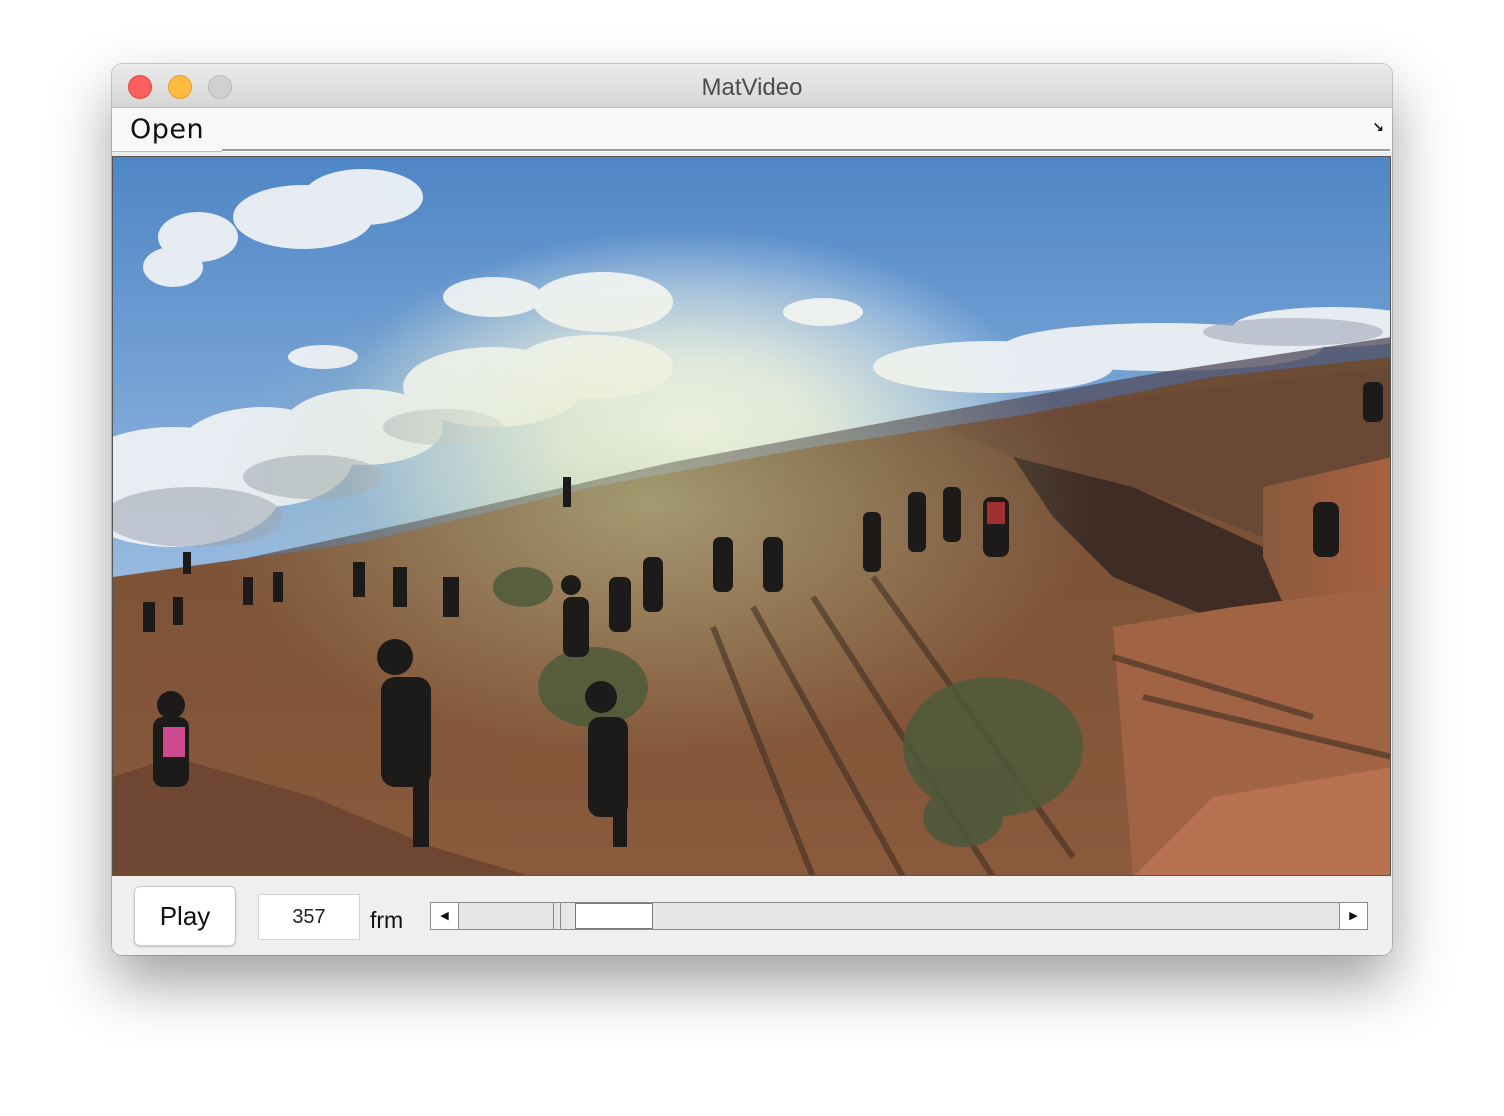  Describe the element at coordinates (445, 916) in the screenshot. I see `arrow-left-icon: ◀` at that location.